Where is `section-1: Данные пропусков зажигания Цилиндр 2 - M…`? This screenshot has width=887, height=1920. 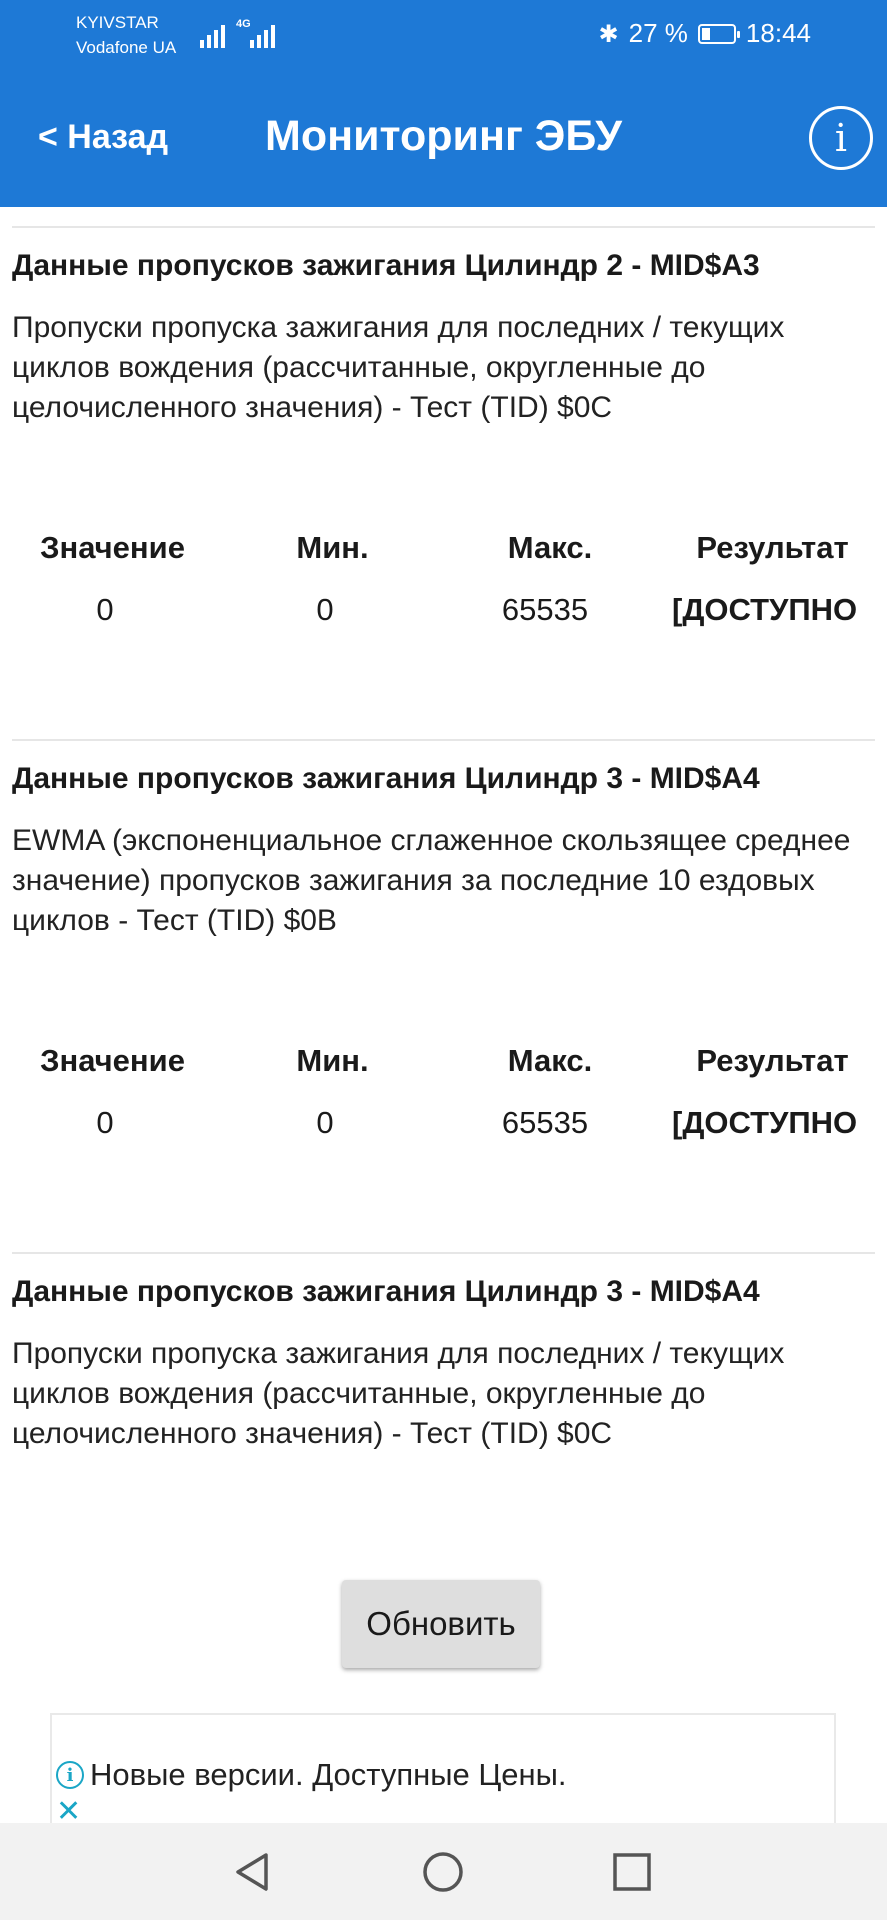
section-1: Данные пропусков зажигания Цилиндр 2 - M… is located at coordinates (443, 337).